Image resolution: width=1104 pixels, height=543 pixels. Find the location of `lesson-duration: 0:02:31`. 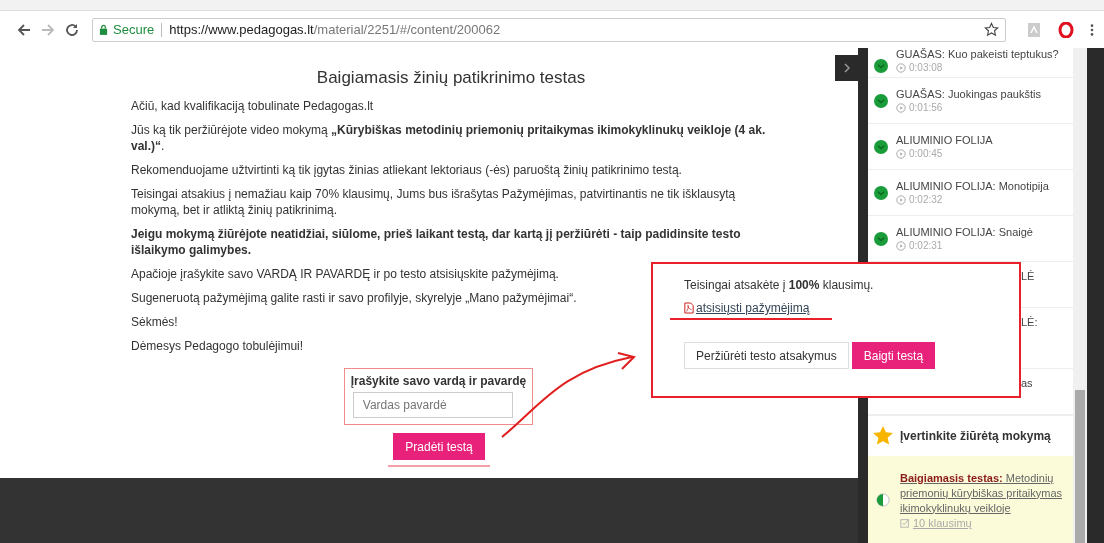

lesson-duration: 0:02:31 is located at coordinates (926, 245).